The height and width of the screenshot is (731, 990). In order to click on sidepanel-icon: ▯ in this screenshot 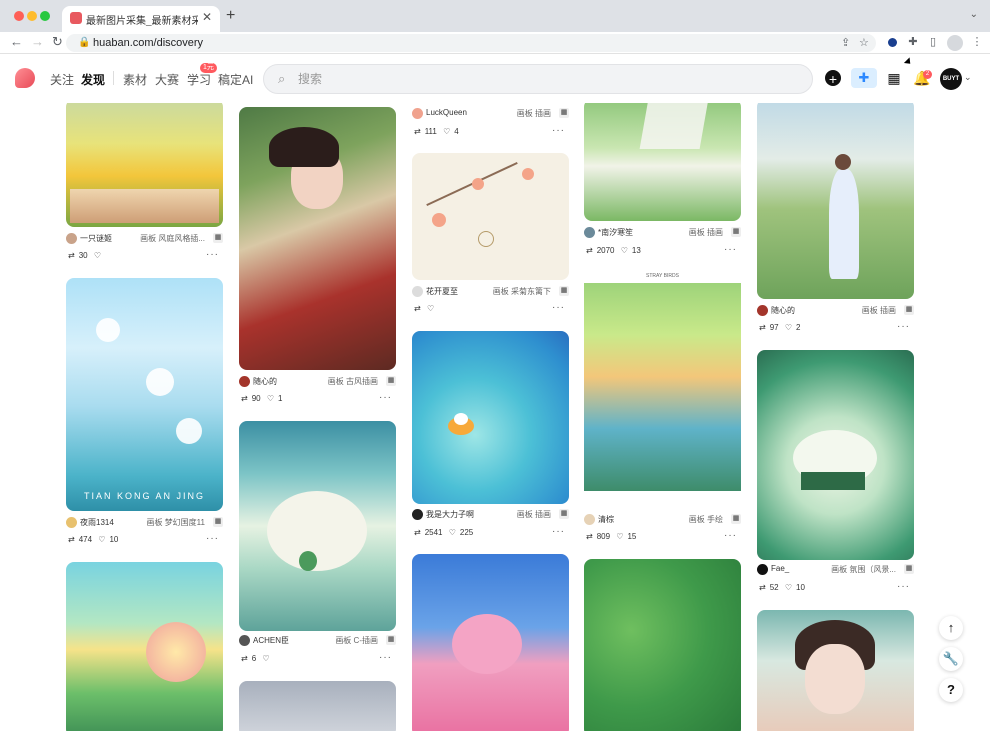, I will do `click(933, 42)`.